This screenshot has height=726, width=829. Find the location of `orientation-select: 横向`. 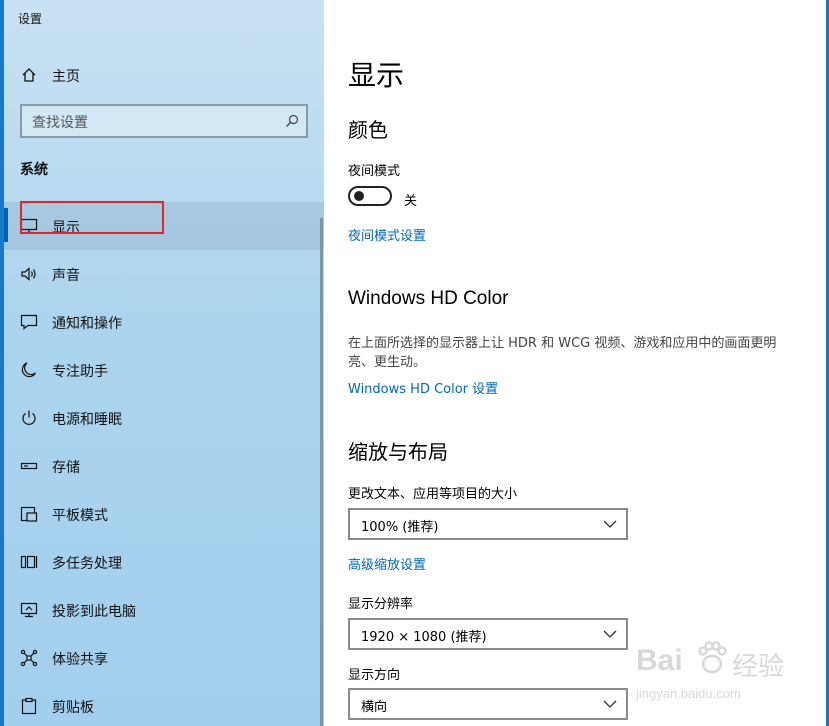

orientation-select: 横向 is located at coordinates (488, 704).